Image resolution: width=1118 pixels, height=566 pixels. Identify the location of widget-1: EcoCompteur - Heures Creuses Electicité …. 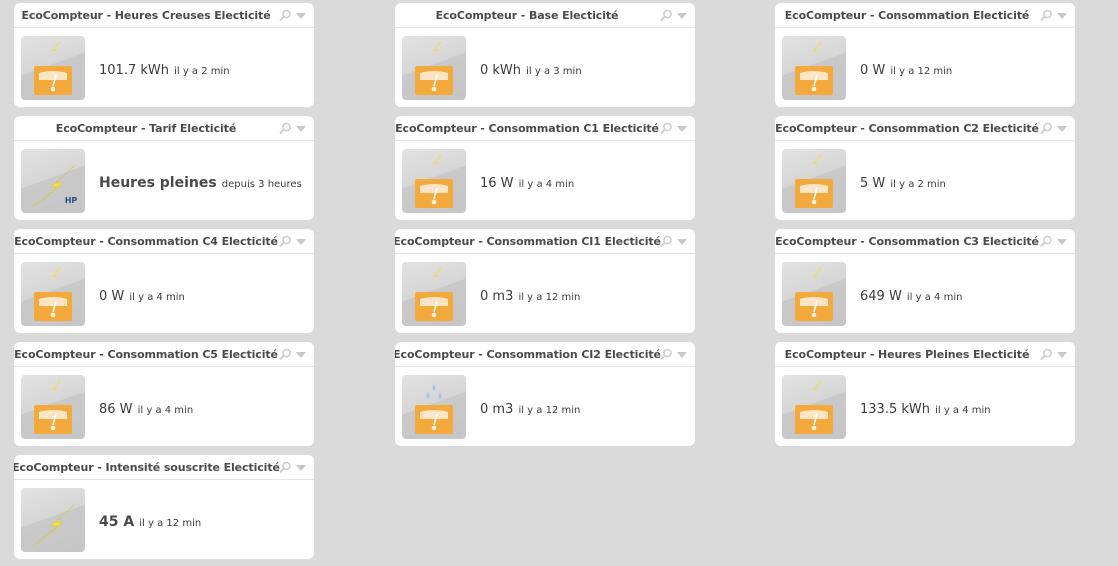
(164, 55).